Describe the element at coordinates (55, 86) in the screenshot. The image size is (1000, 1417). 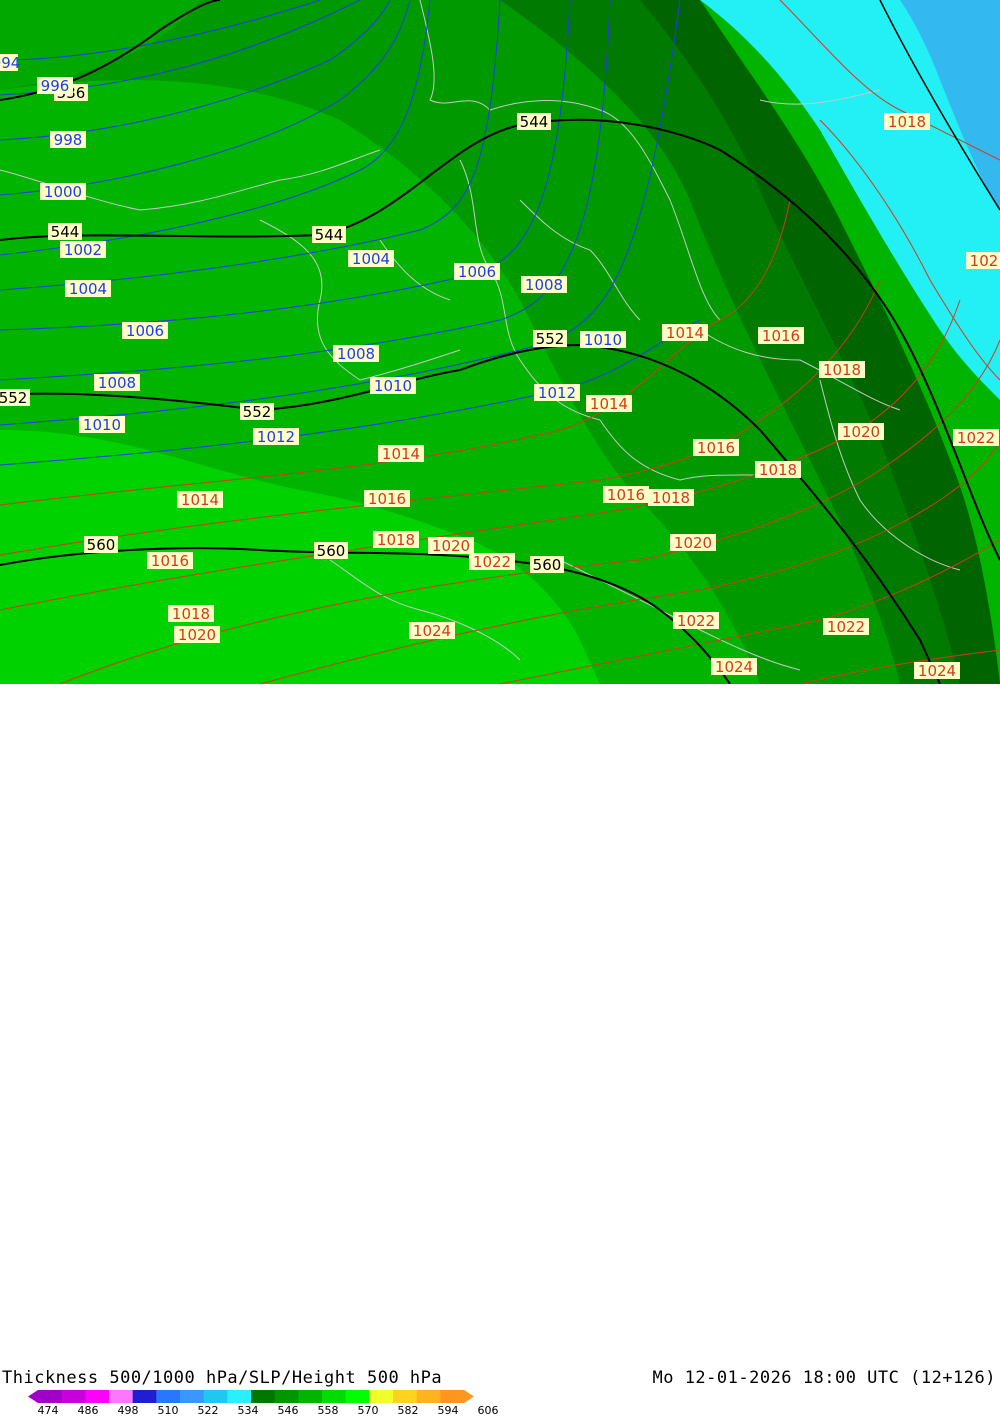
I see `svg-text: 996` at that location.